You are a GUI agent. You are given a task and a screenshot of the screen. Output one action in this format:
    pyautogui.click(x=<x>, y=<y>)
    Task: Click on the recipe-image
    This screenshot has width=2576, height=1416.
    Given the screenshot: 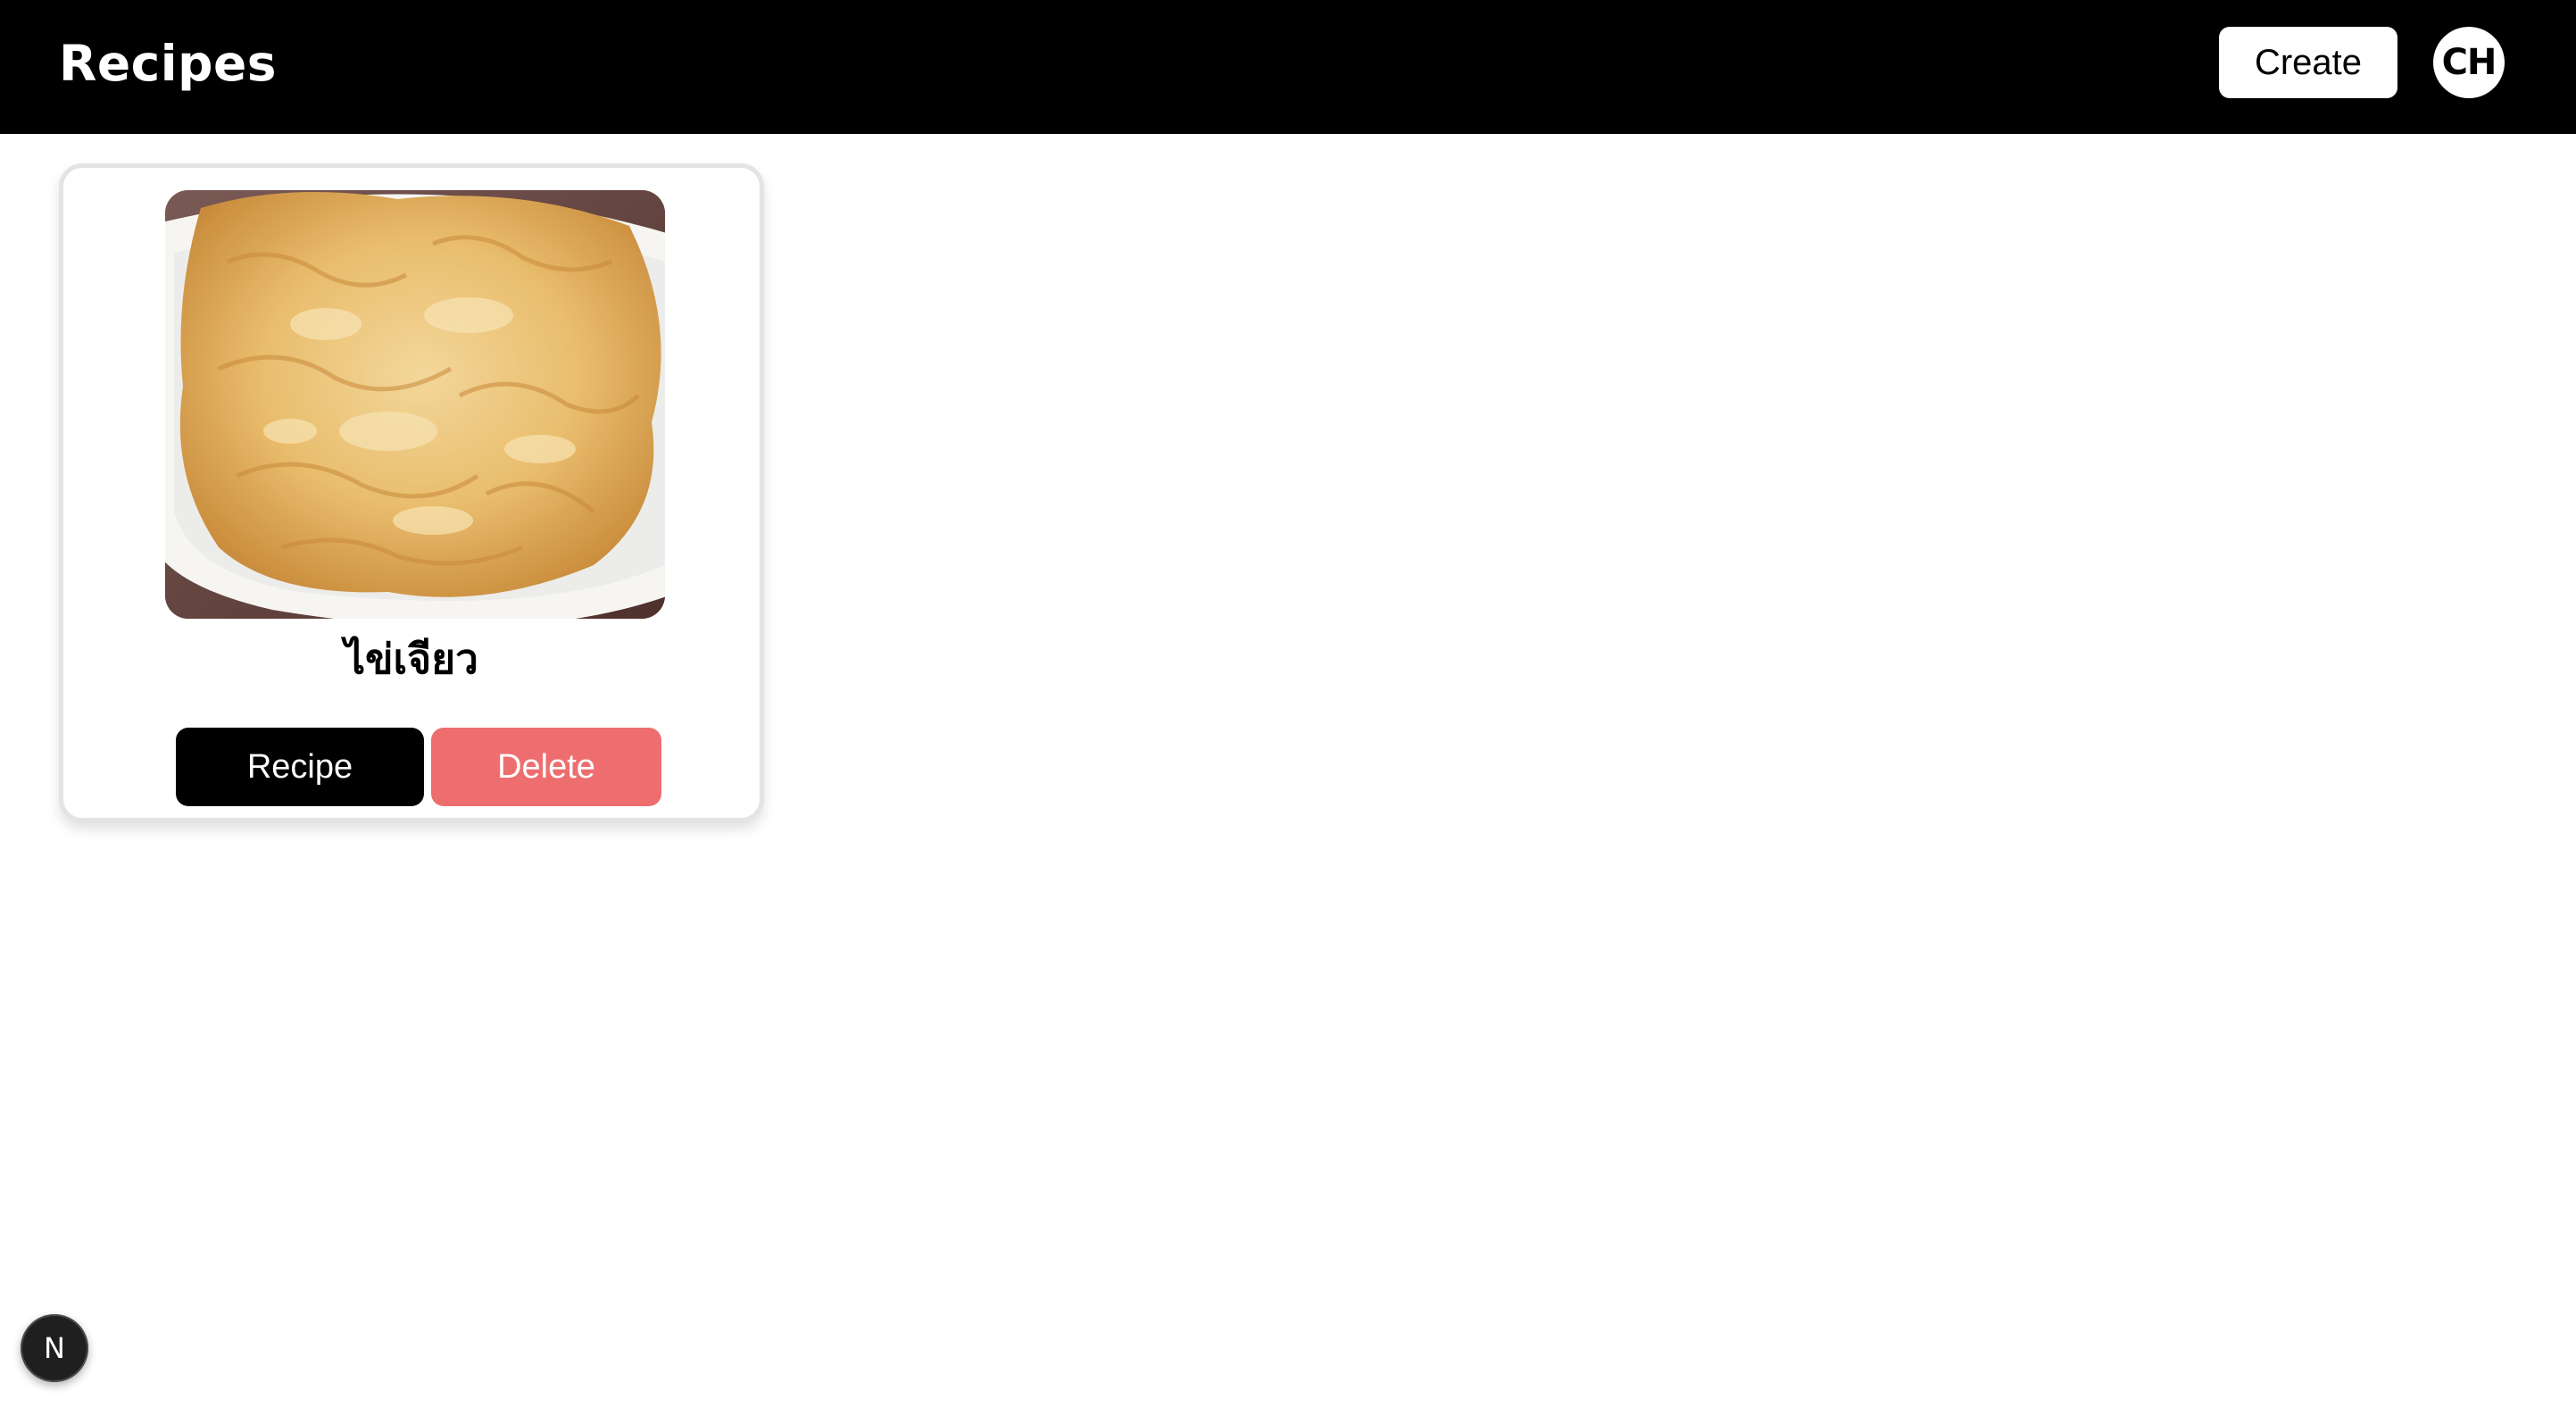 What is the action you would take?
    pyautogui.click(x=415, y=404)
    